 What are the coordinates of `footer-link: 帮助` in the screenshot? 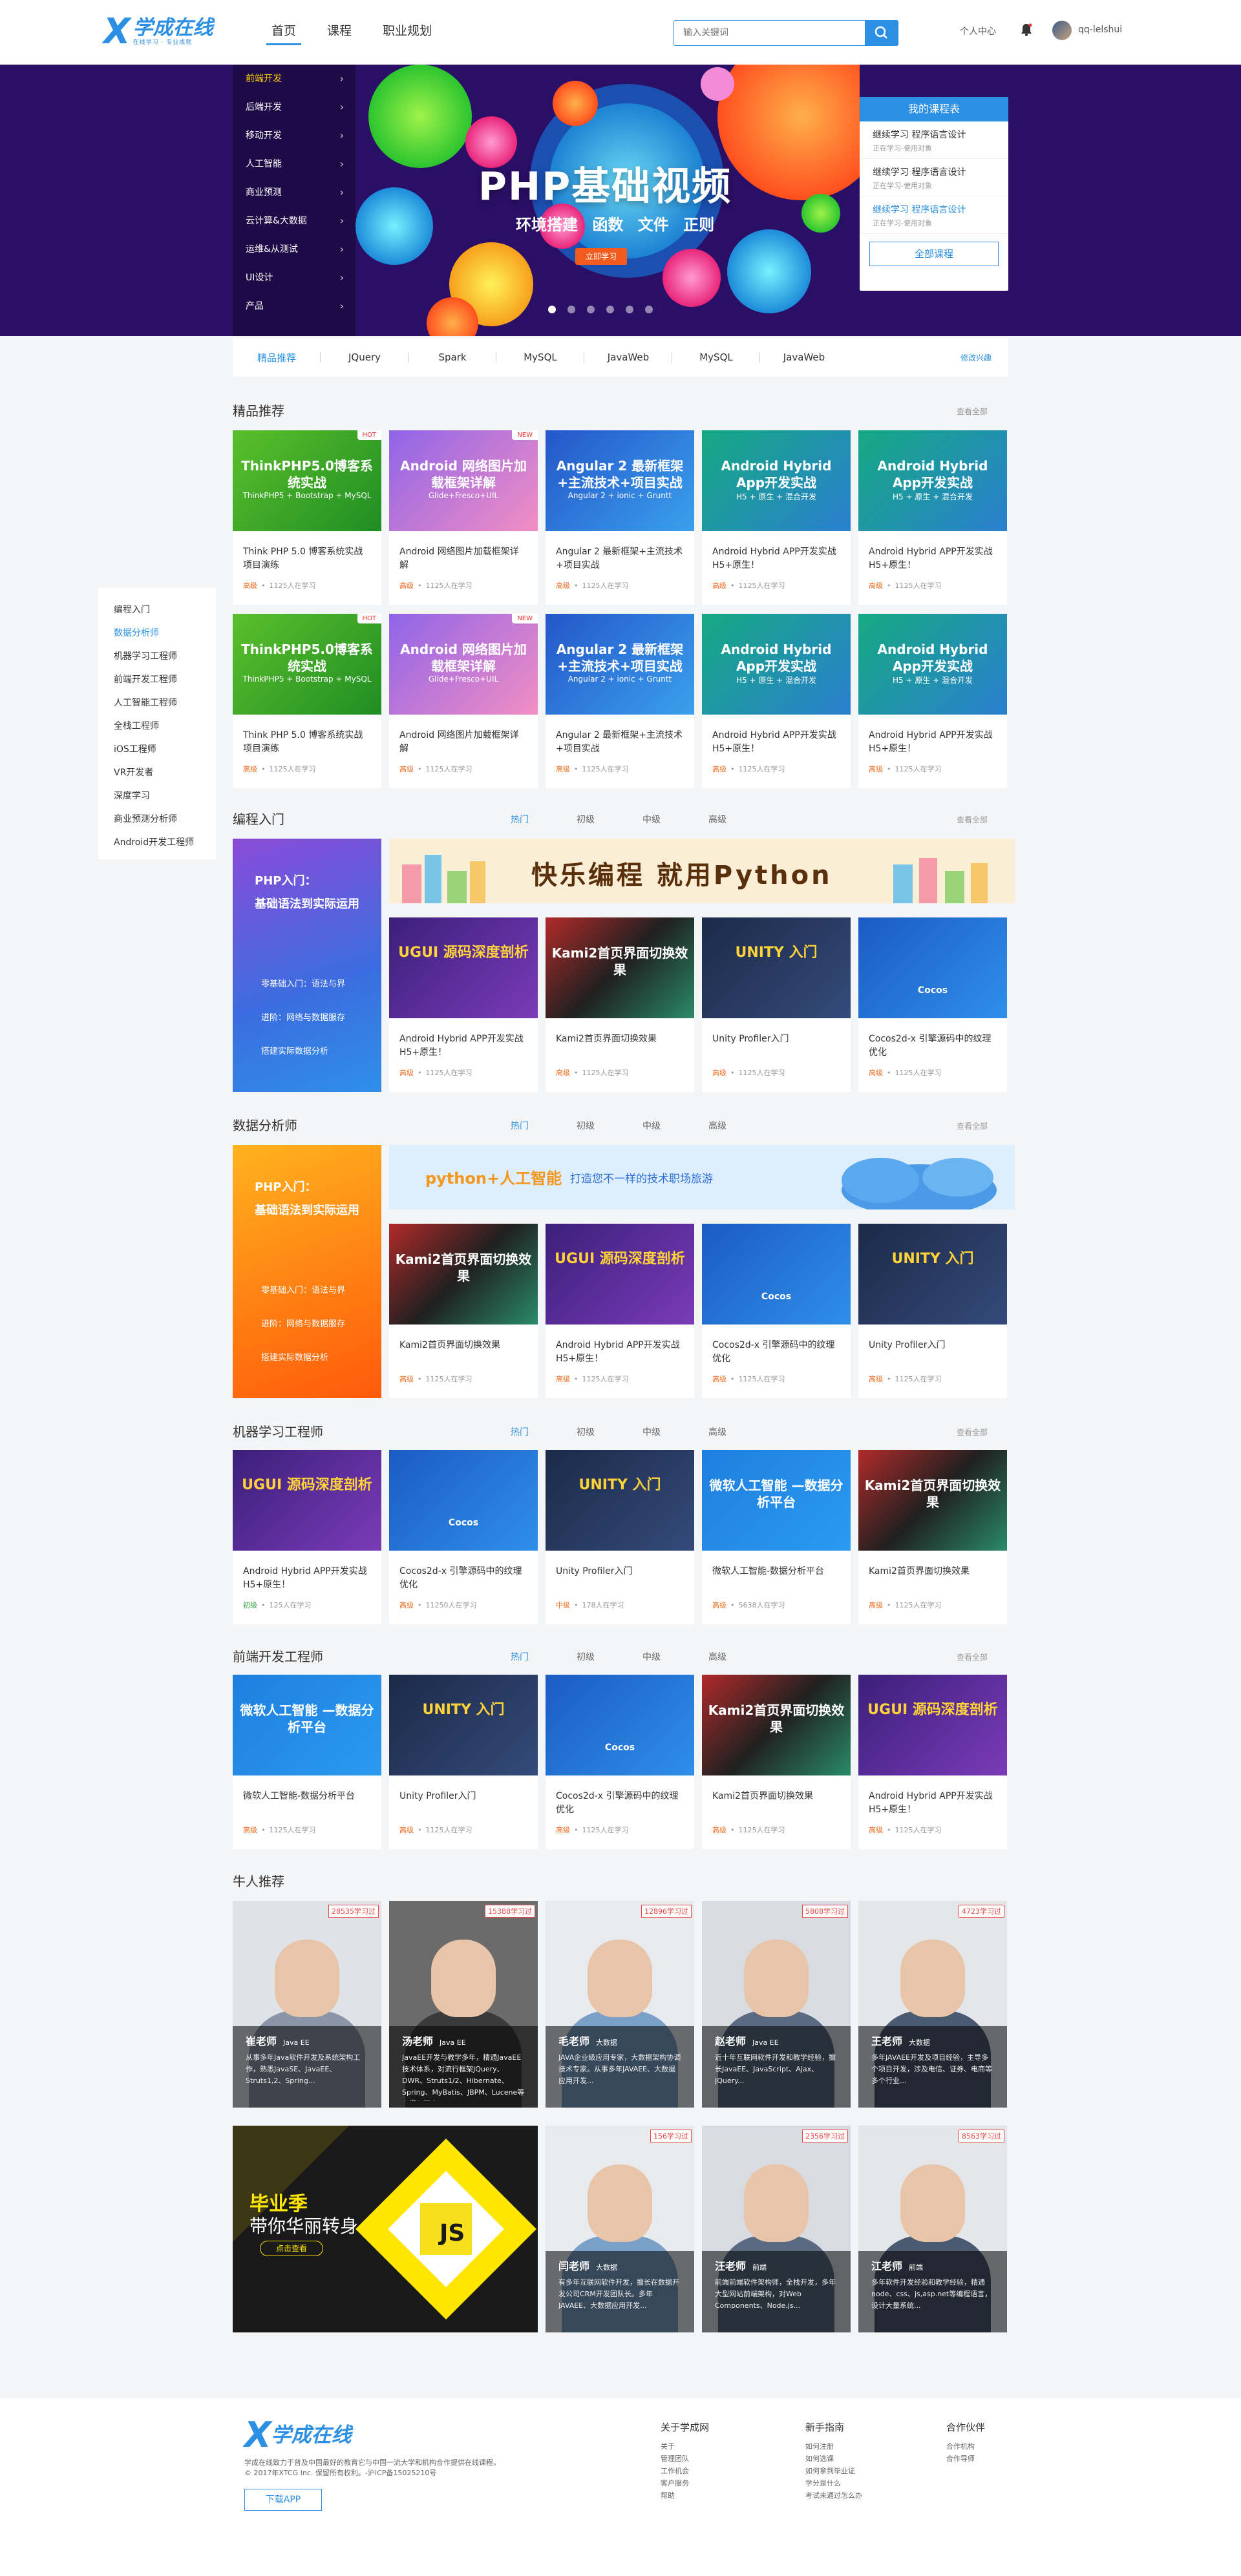 It's located at (685, 2495).